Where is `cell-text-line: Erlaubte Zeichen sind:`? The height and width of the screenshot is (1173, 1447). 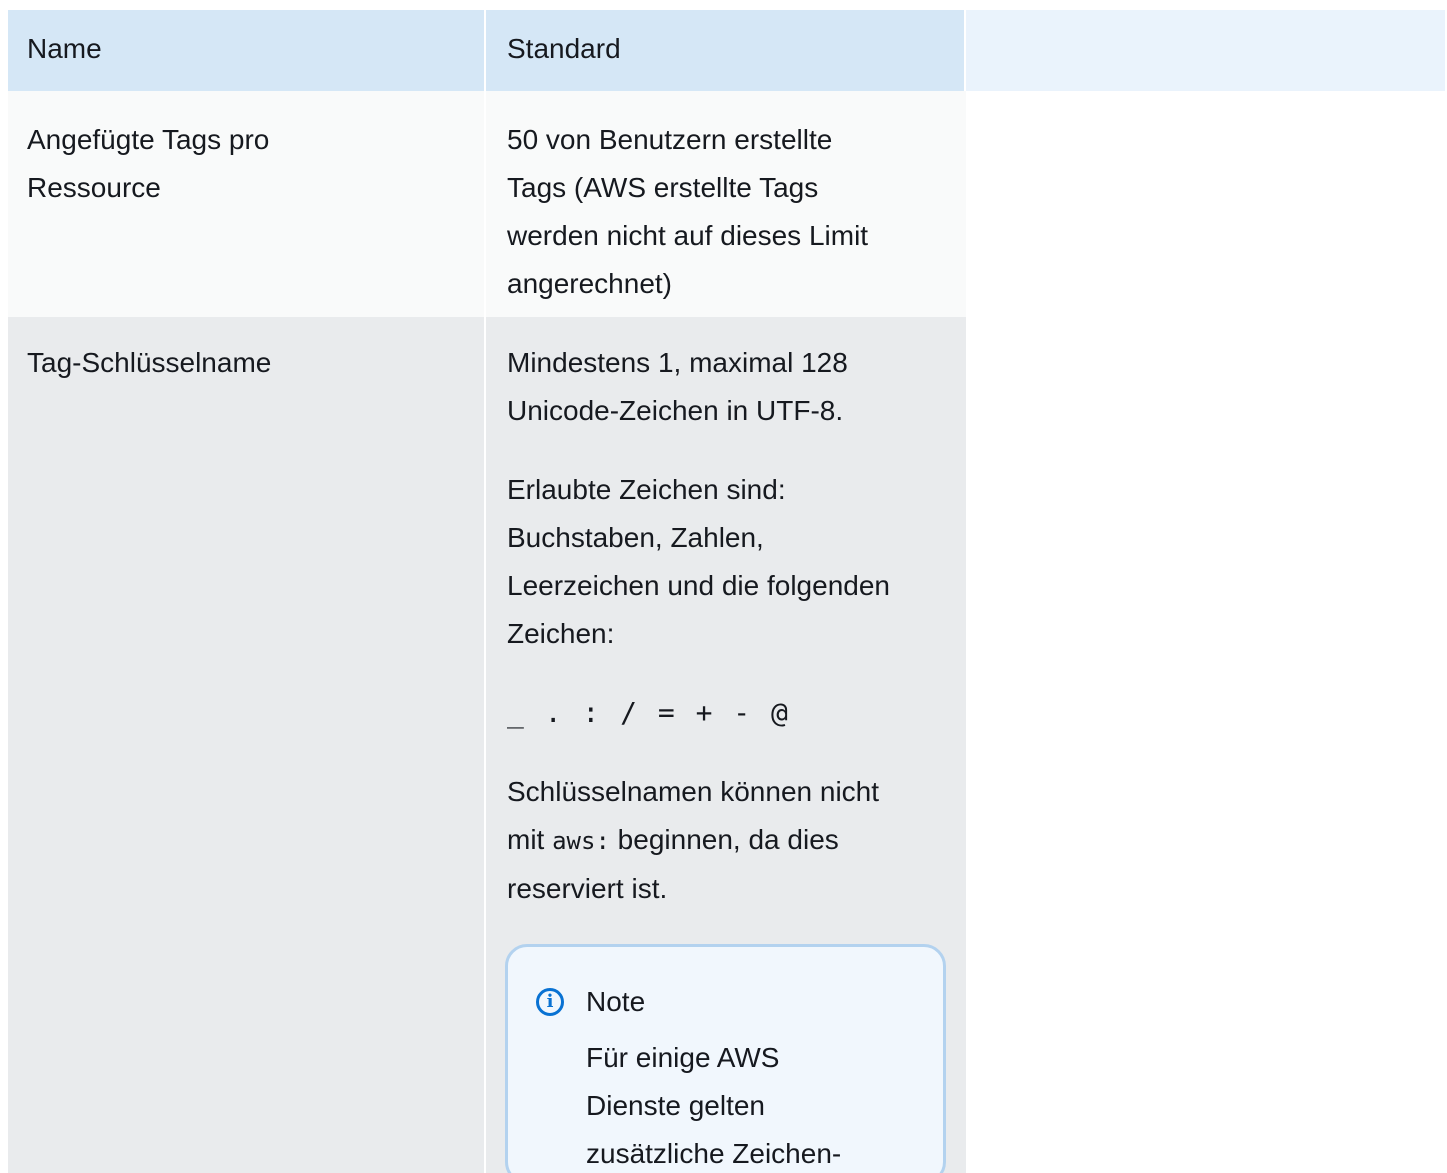 cell-text-line: Erlaubte Zeichen sind: is located at coordinates (646, 489).